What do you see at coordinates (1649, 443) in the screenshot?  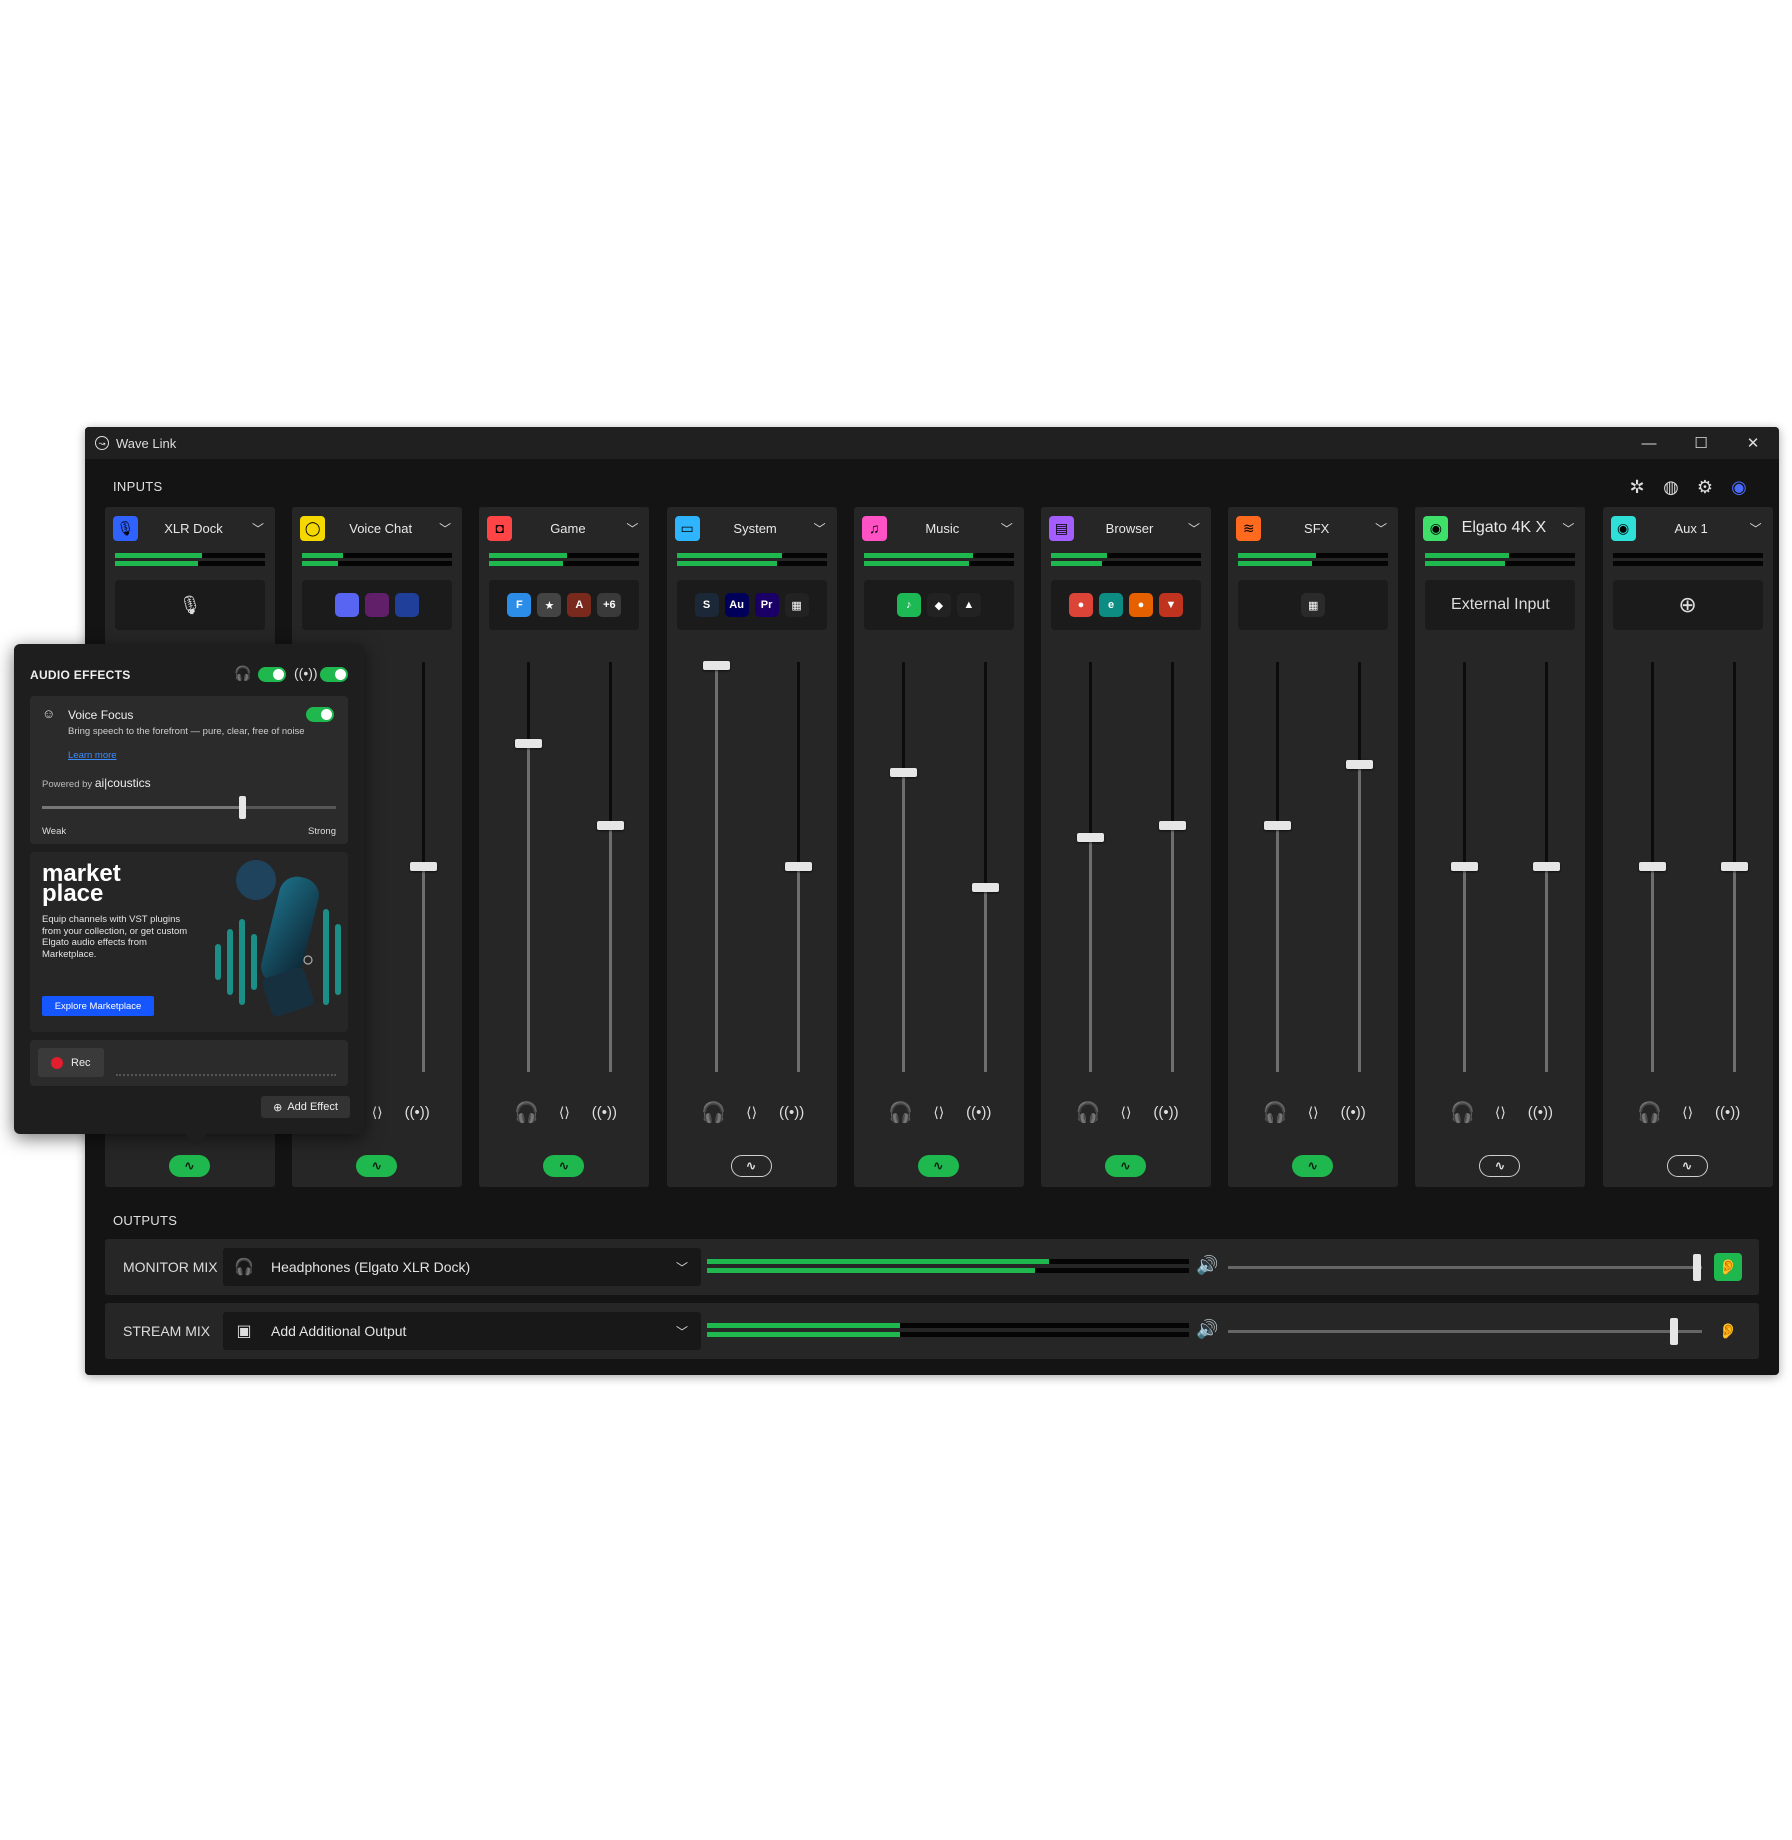 I see `minimize-button: —` at bounding box center [1649, 443].